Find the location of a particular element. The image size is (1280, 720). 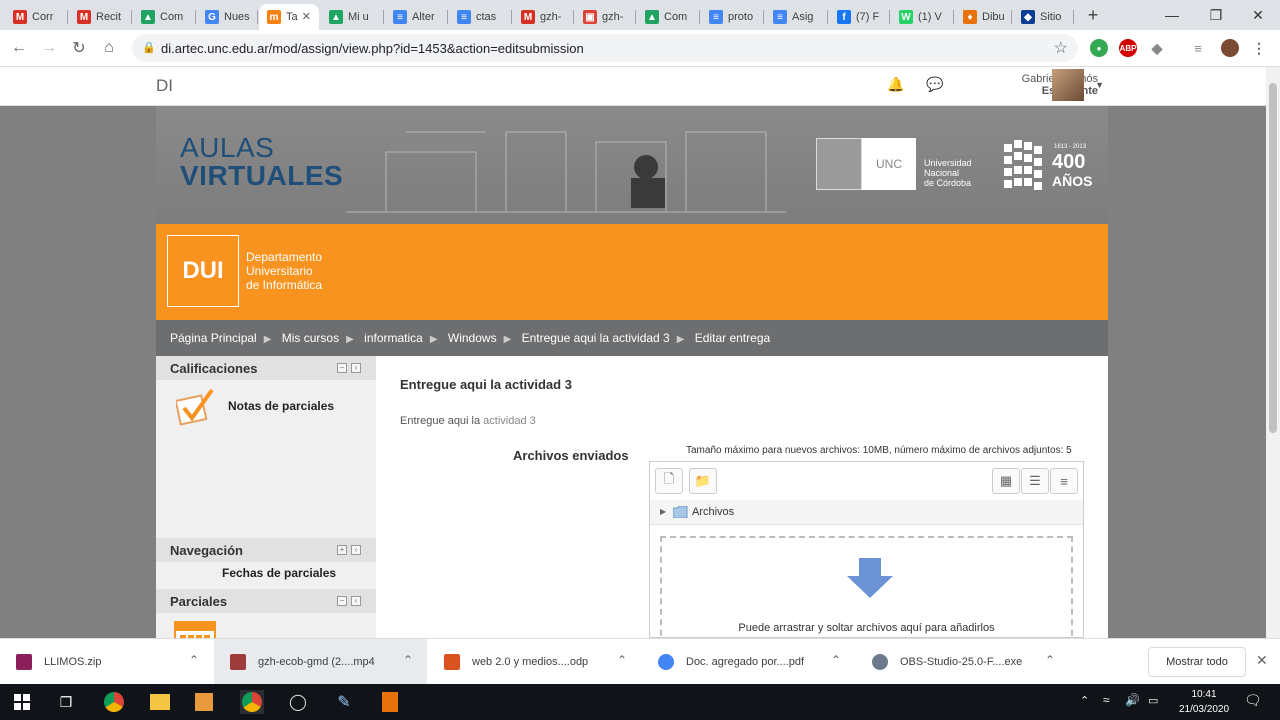

reading-list-icon: ≡ is located at coordinates (1198, 48).